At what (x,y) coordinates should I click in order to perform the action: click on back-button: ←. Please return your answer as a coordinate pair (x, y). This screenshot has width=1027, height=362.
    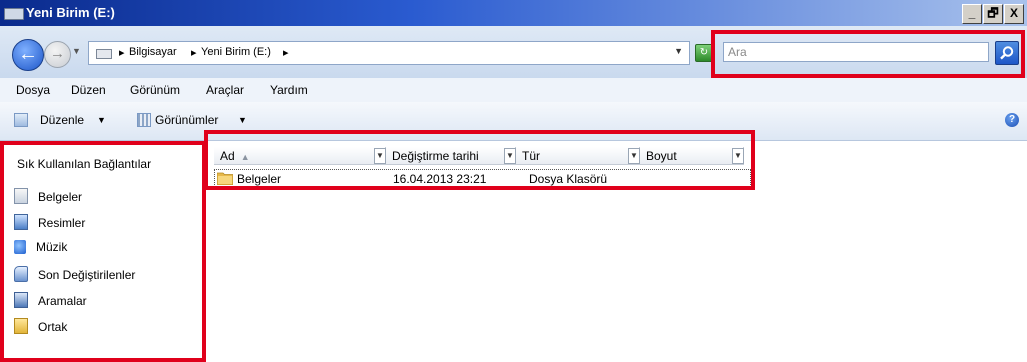
    Looking at the image, I should click on (28, 55).